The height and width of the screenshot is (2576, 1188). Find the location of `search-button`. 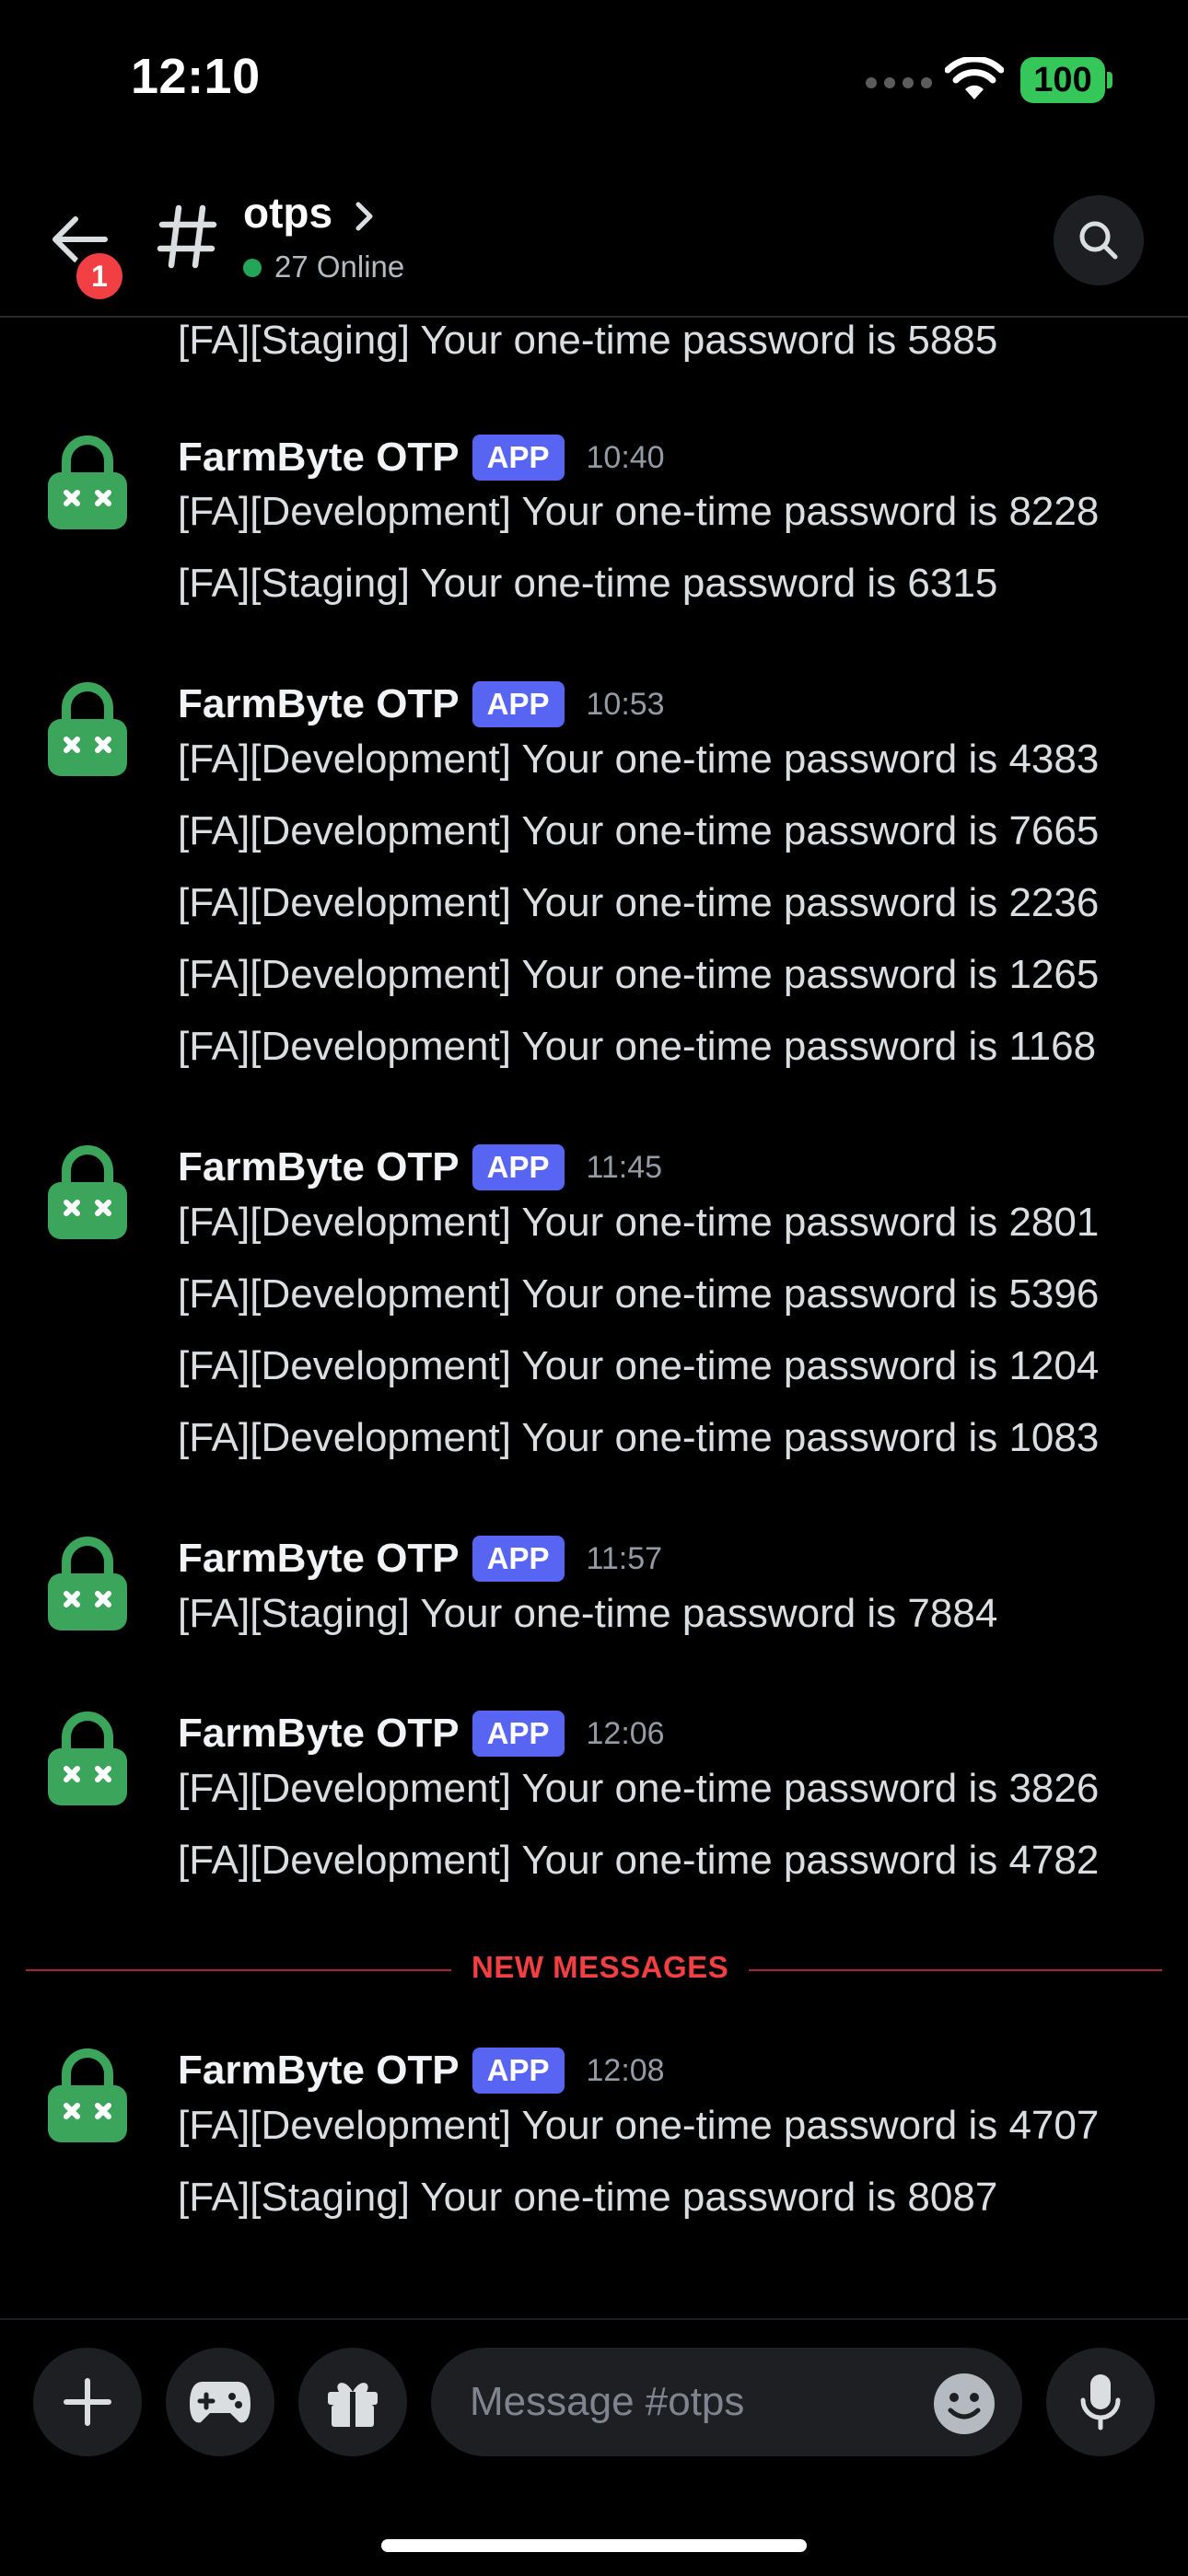

search-button is located at coordinates (1099, 240).